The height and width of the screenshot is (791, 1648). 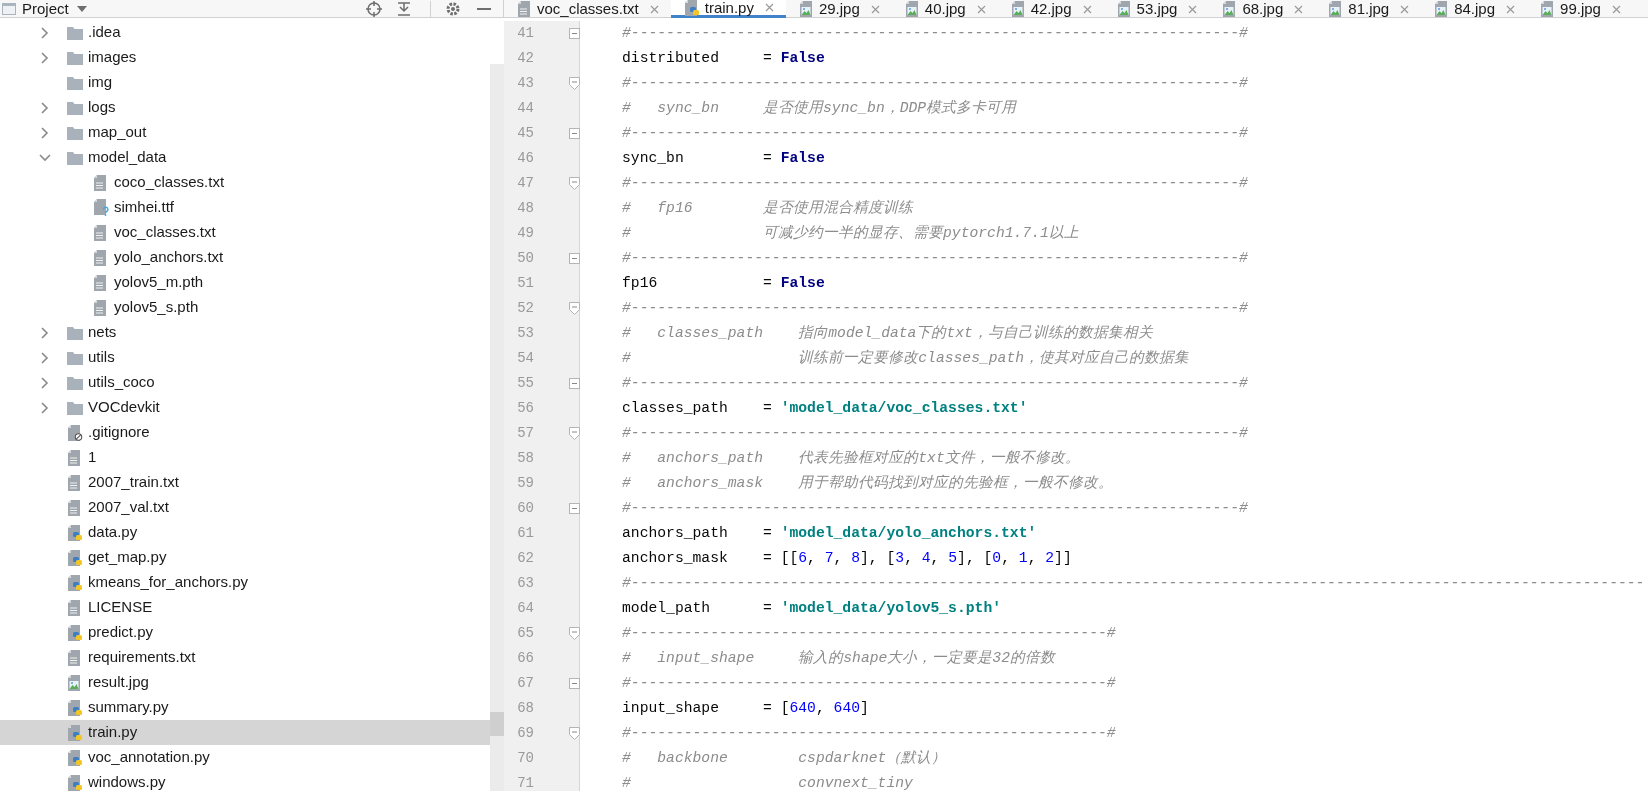 I want to click on target-icon, so click(x=374, y=8).